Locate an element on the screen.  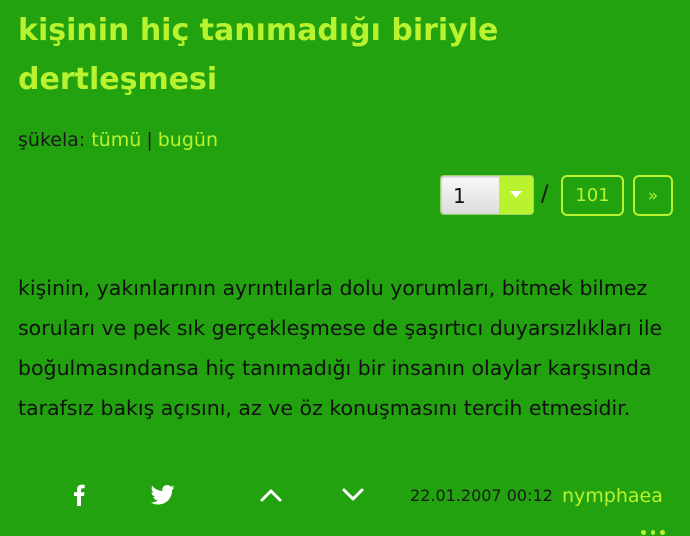
more-dots-icon is located at coordinates (653, 533).